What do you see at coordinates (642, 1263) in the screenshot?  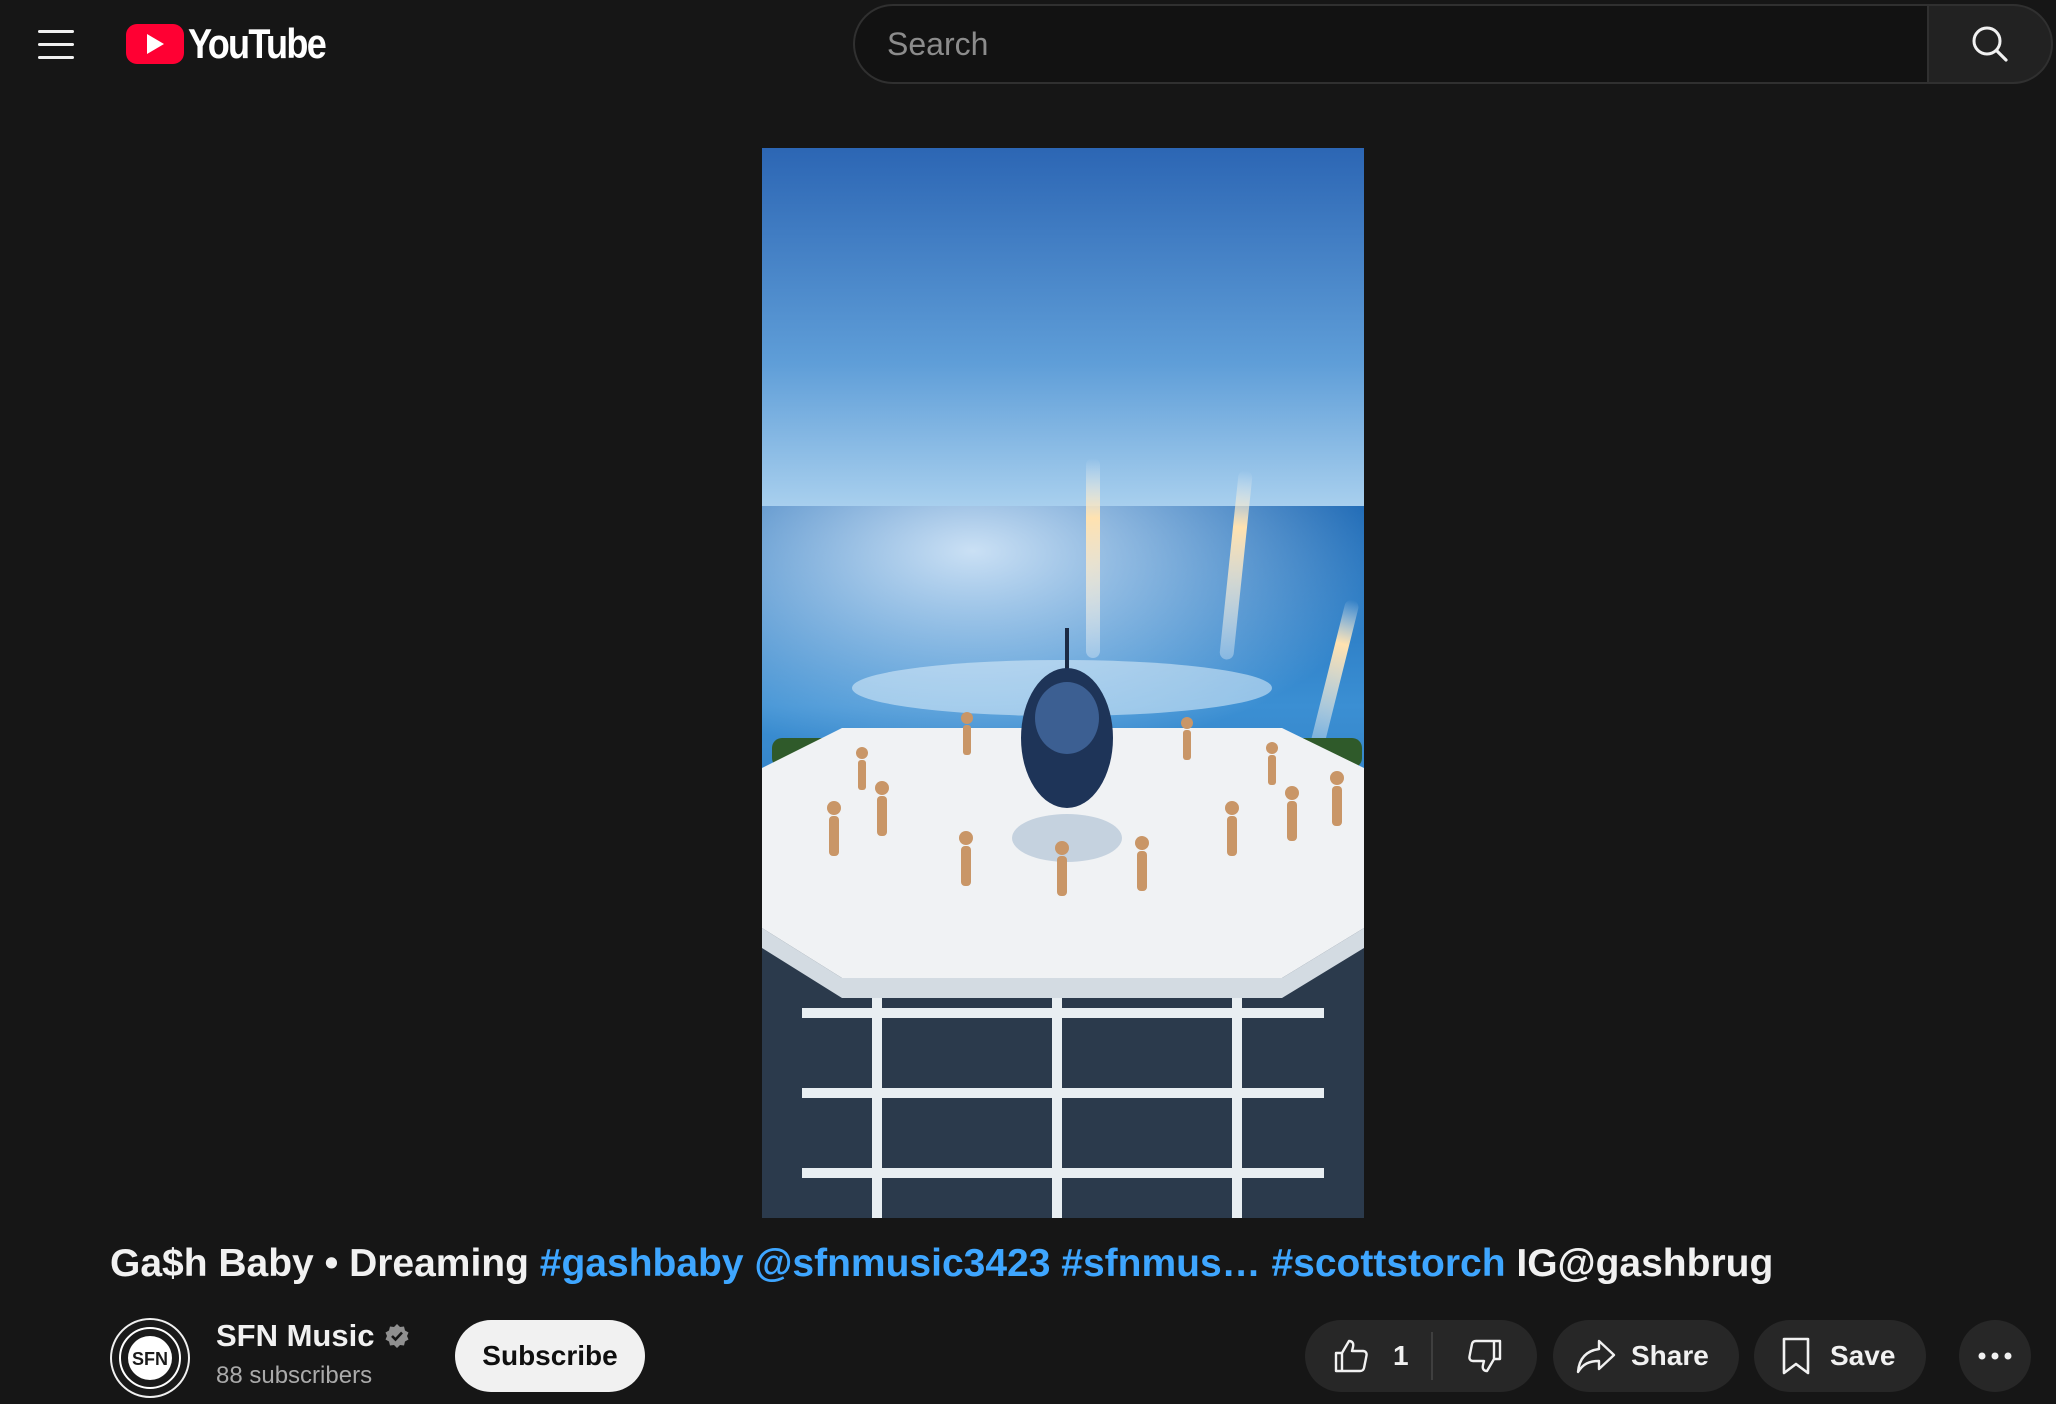 I see `hashtag-link: #gashbaby` at bounding box center [642, 1263].